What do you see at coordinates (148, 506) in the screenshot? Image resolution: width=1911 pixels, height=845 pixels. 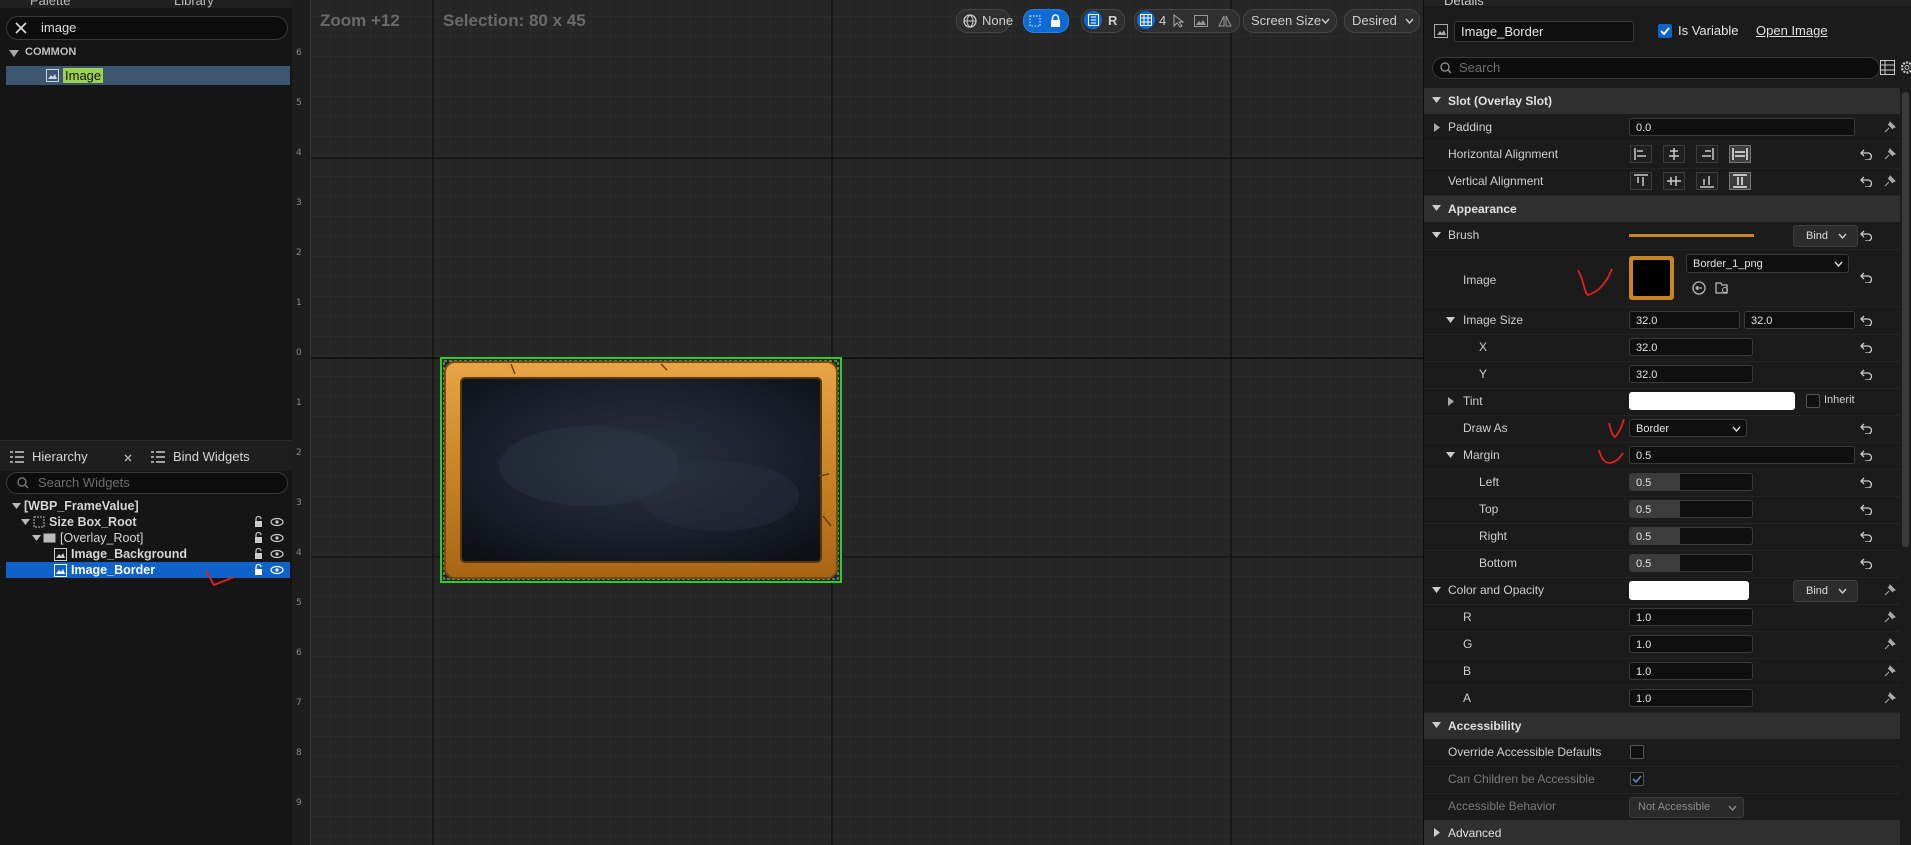 I see `tree-item-root: [WBP_FrameValue]` at bounding box center [148, 506].